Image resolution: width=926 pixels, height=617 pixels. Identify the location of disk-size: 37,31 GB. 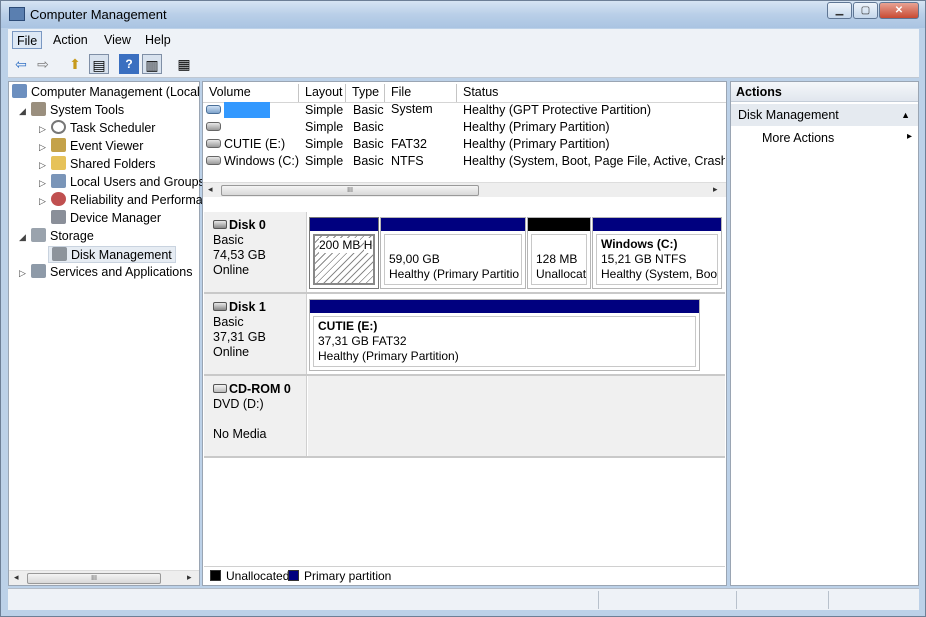
(239, 337).